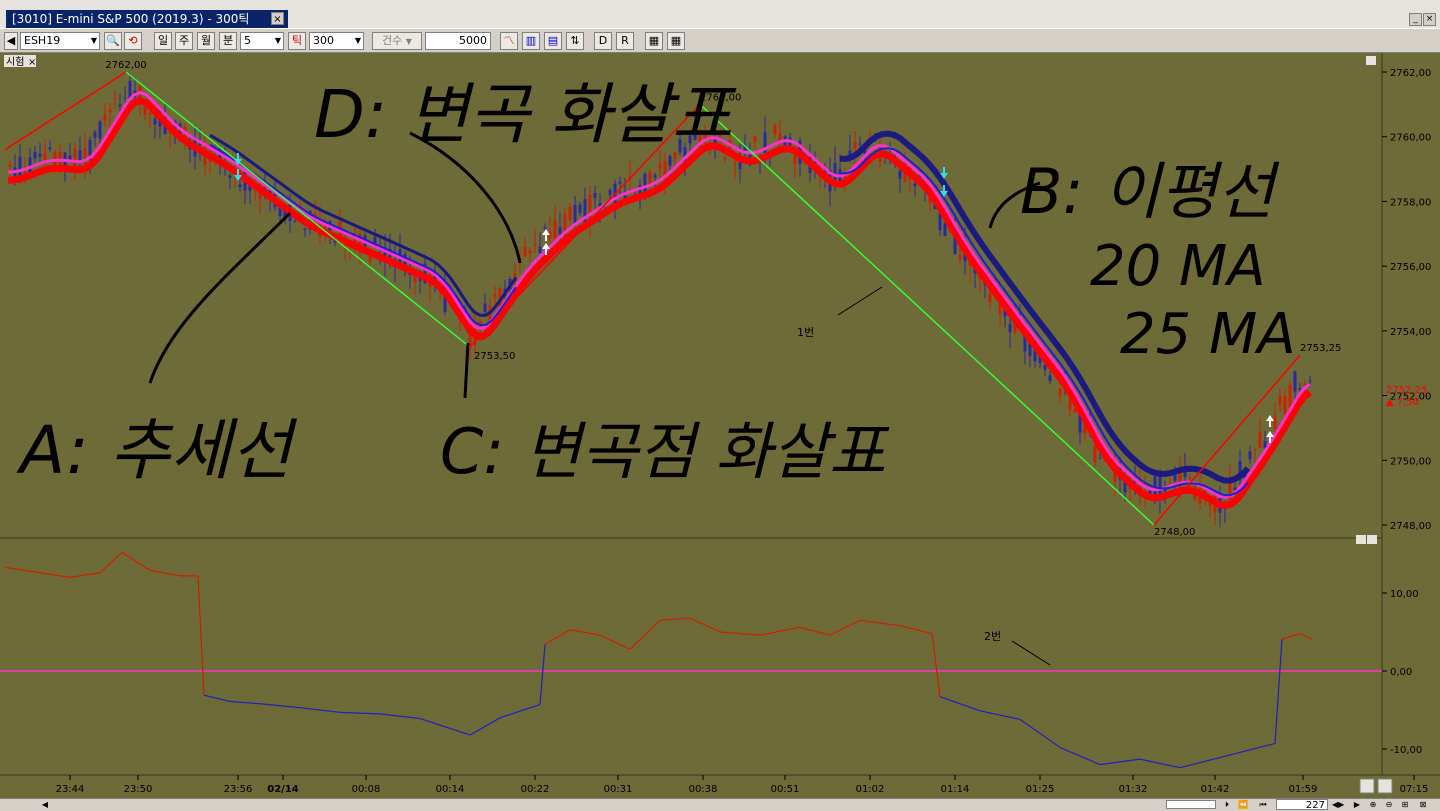 The height and width of the screenshot is (811, 1440). Describe the element at coordinates (531, 41) in the screenshot. I see `bar-chart-icon: ▥` at that location.